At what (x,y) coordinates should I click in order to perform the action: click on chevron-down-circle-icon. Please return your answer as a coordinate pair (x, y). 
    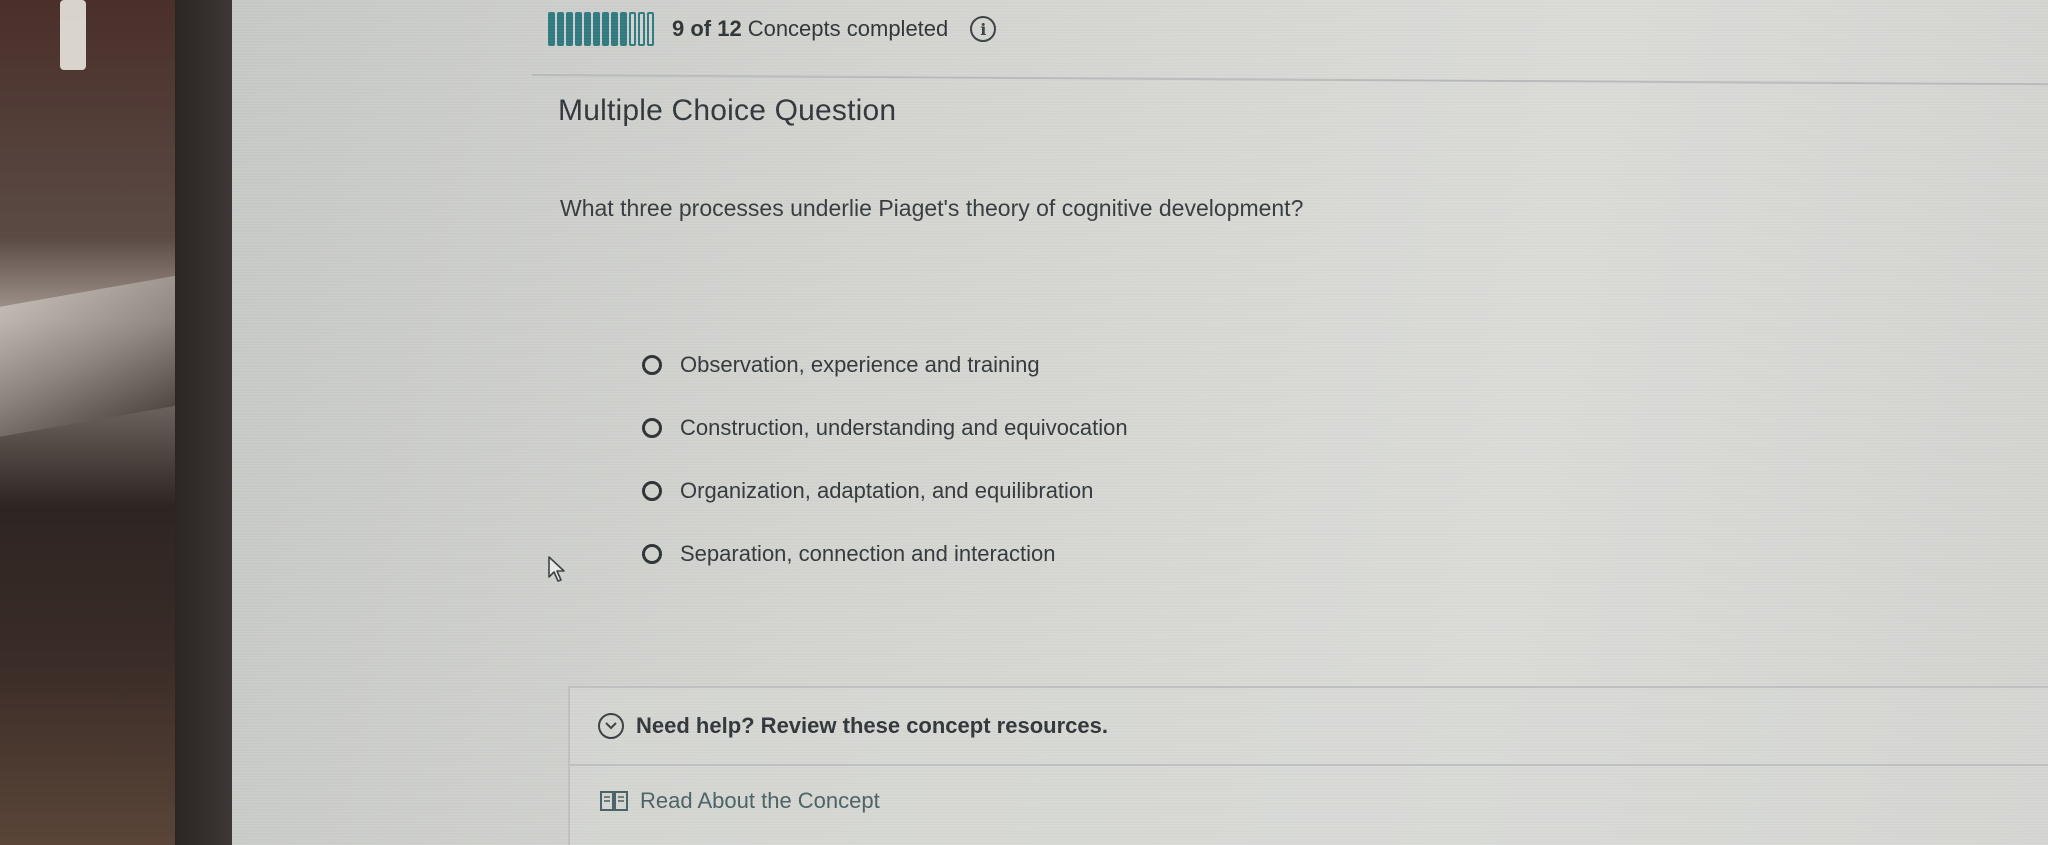
    Looking at the image, I should click on (611, 726).